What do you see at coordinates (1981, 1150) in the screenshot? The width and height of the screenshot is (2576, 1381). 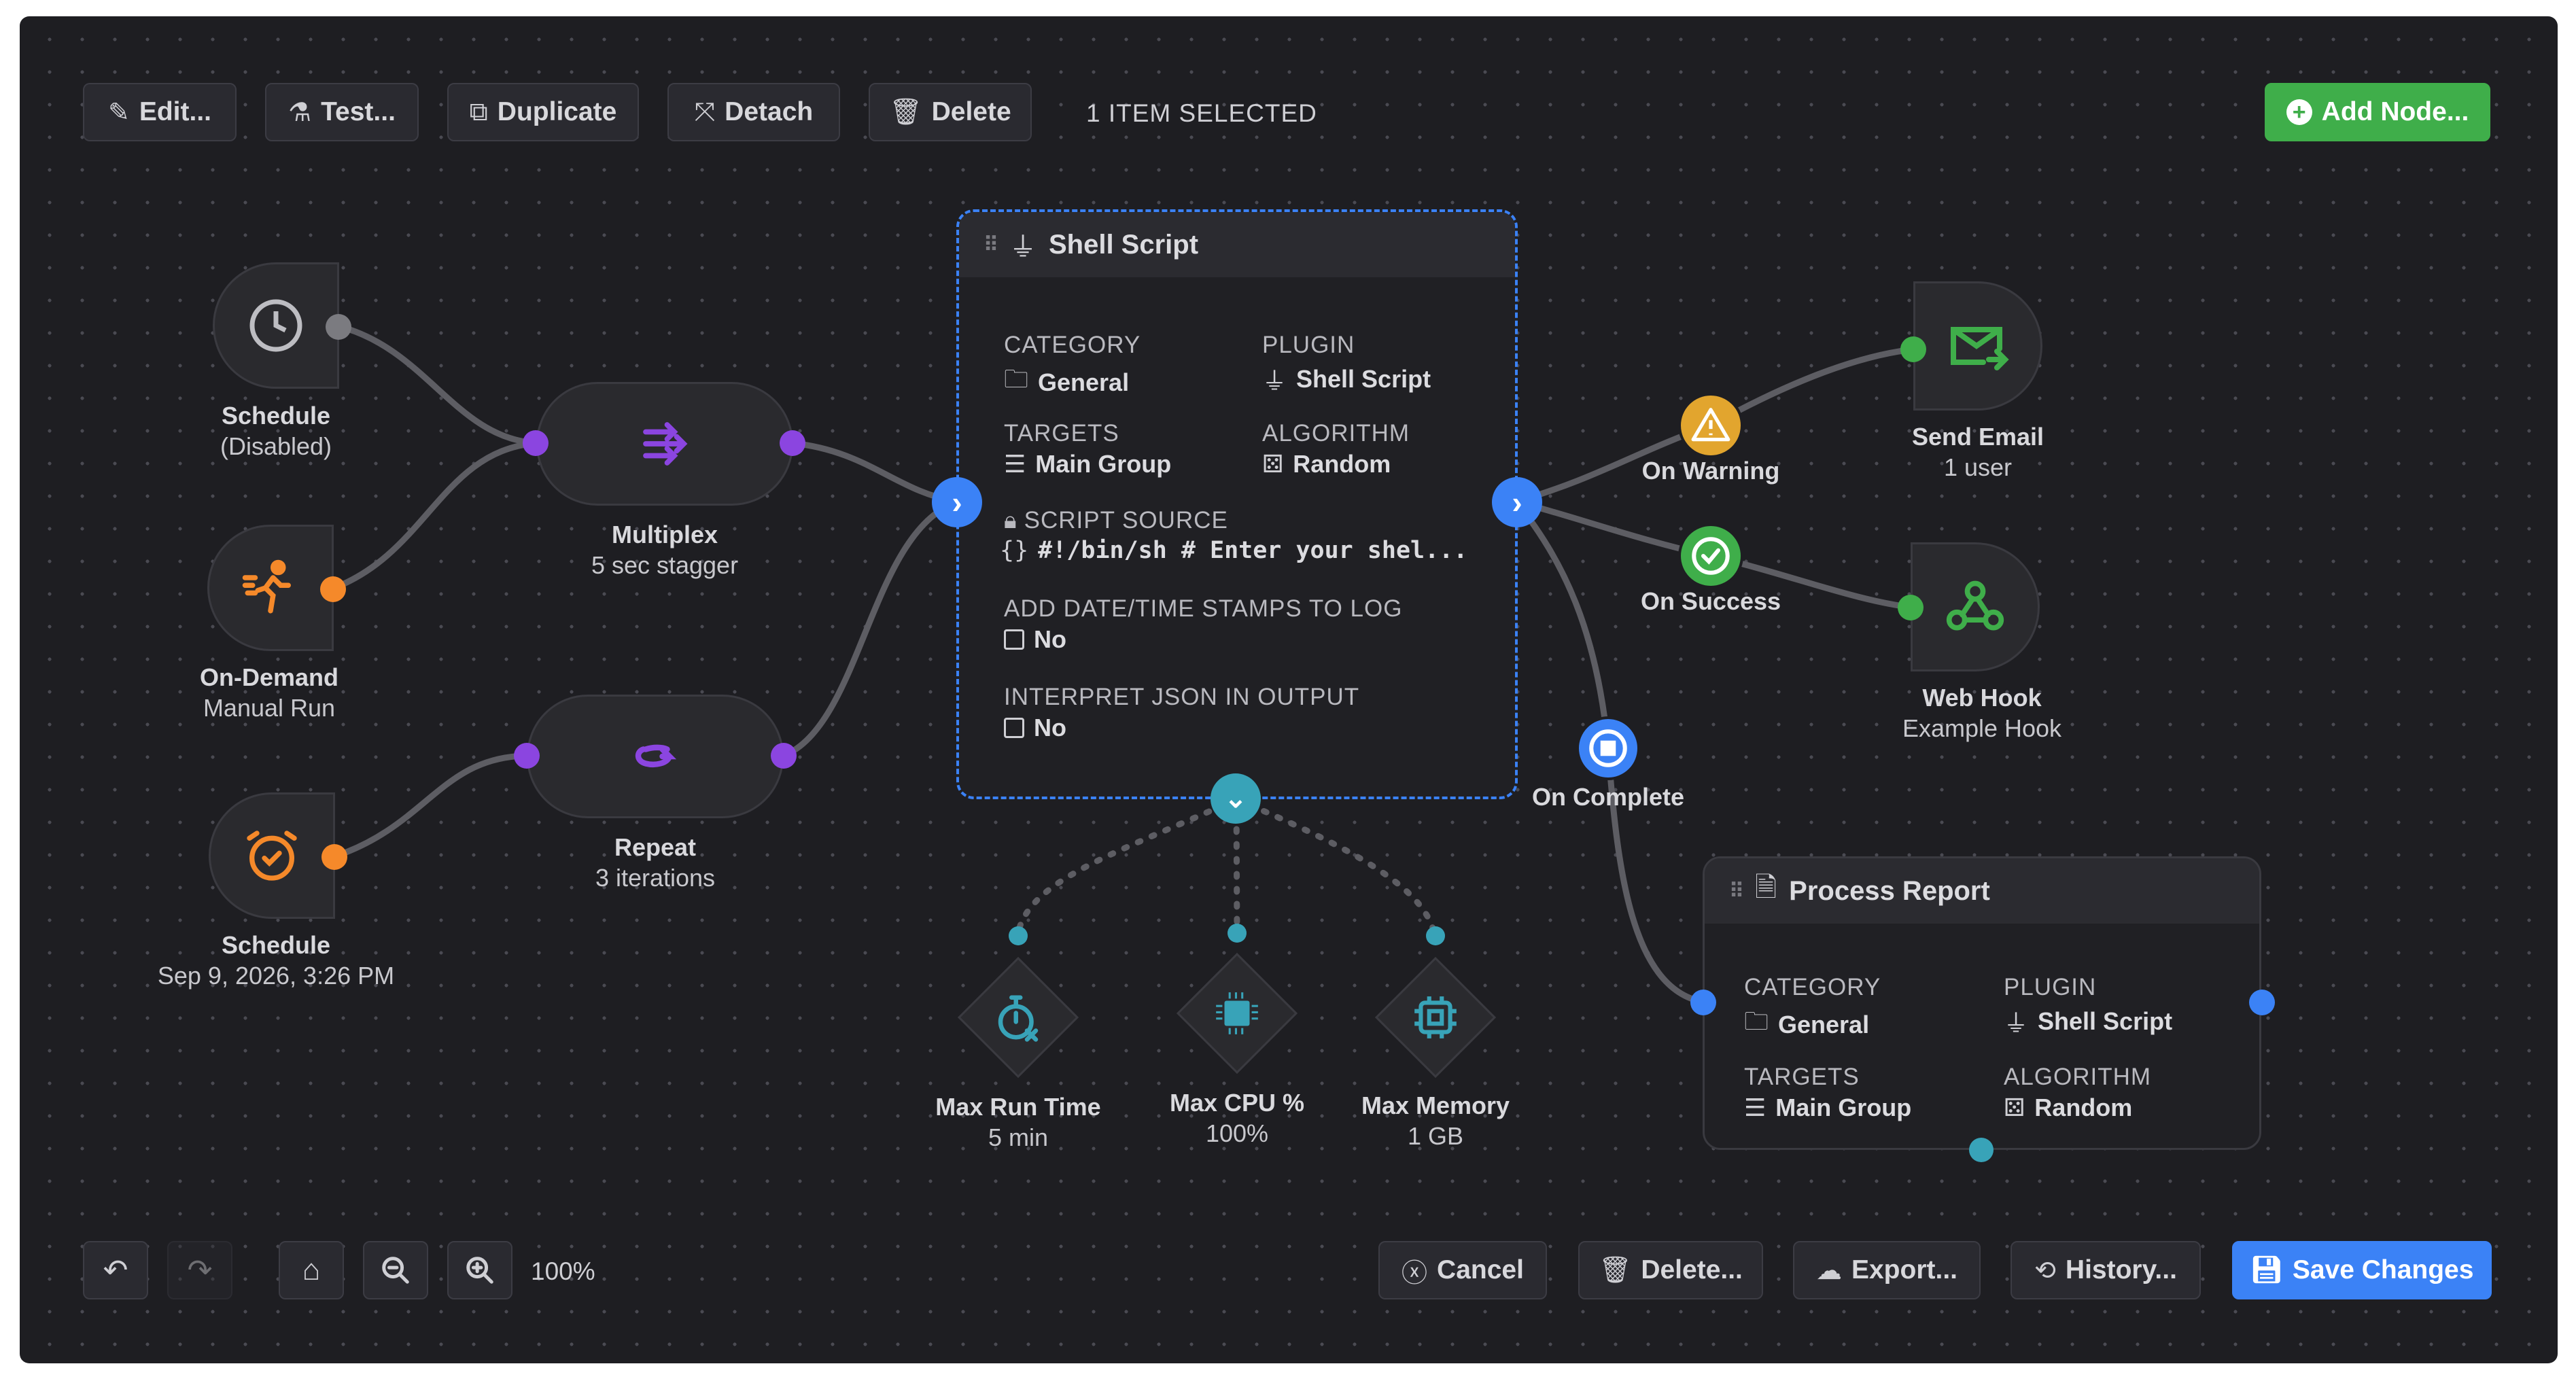 I see `limits-port` at bounding box center [1981, 1150].